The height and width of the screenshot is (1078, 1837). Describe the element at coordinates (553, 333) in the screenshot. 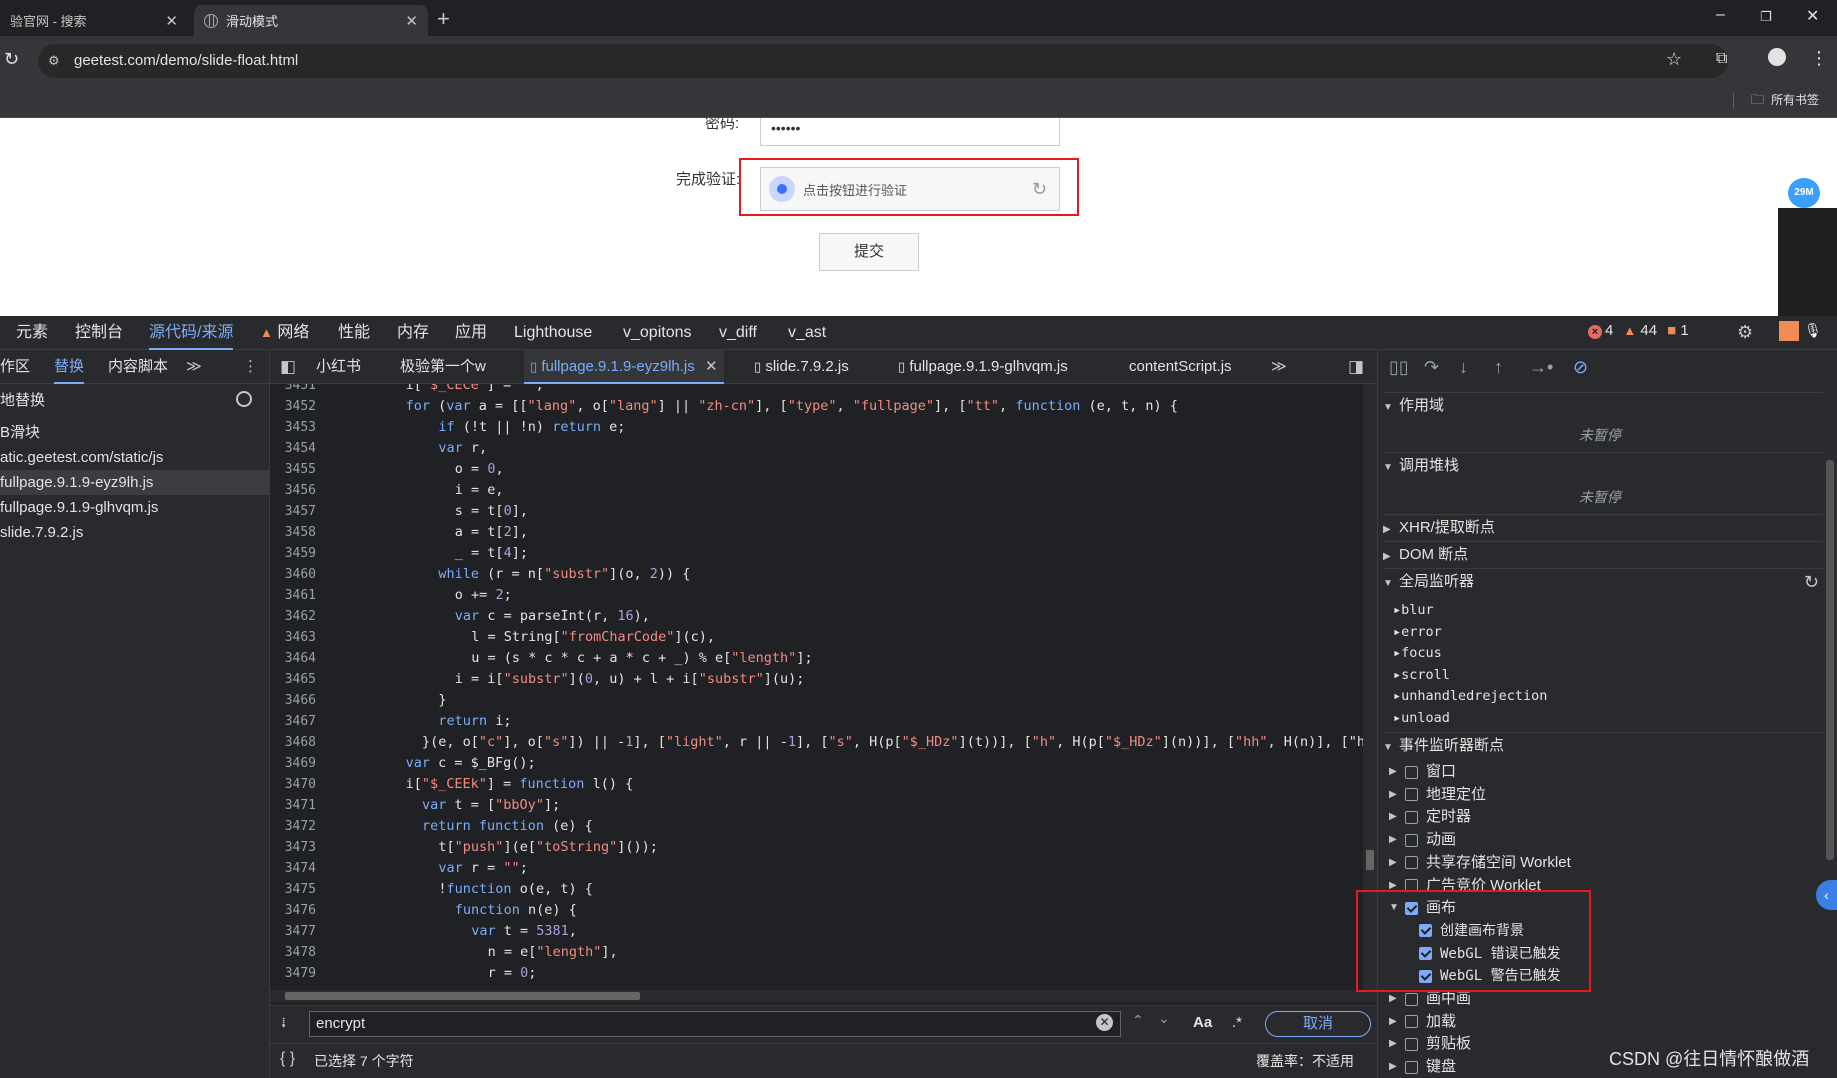

I see `tab-lighthouse: Lighthouse` at that location.